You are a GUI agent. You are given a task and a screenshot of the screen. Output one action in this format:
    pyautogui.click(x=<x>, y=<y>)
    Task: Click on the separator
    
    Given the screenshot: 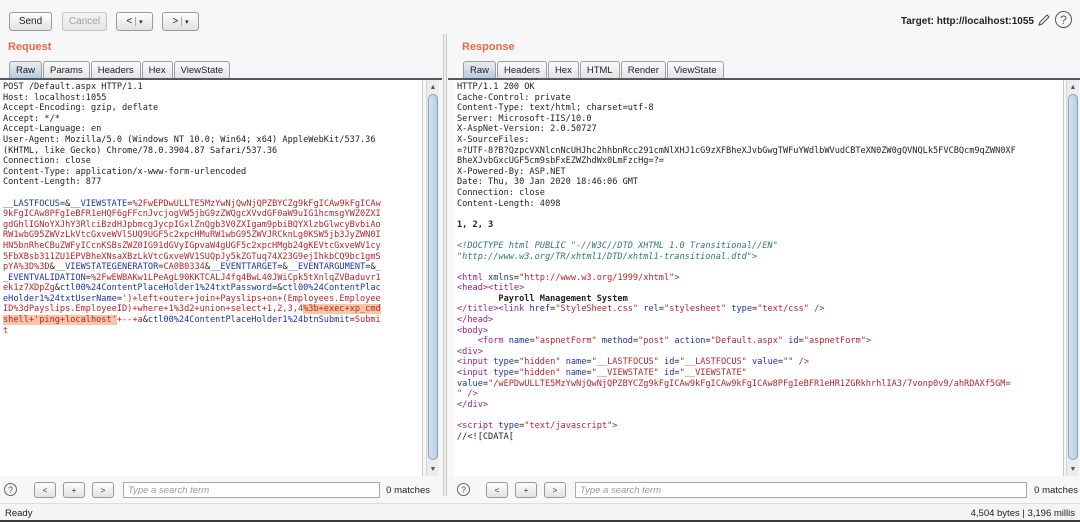 What is the action you would take?
    pyautogui.click(x=182, y=21)
    